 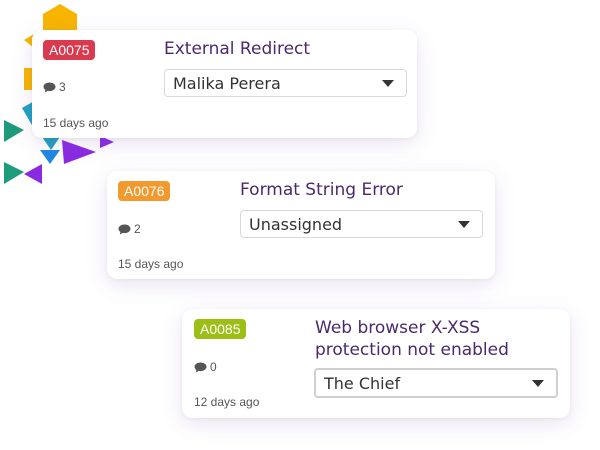 I want to click on ticket-id-badge: A0076, so click(x=144, y=191).